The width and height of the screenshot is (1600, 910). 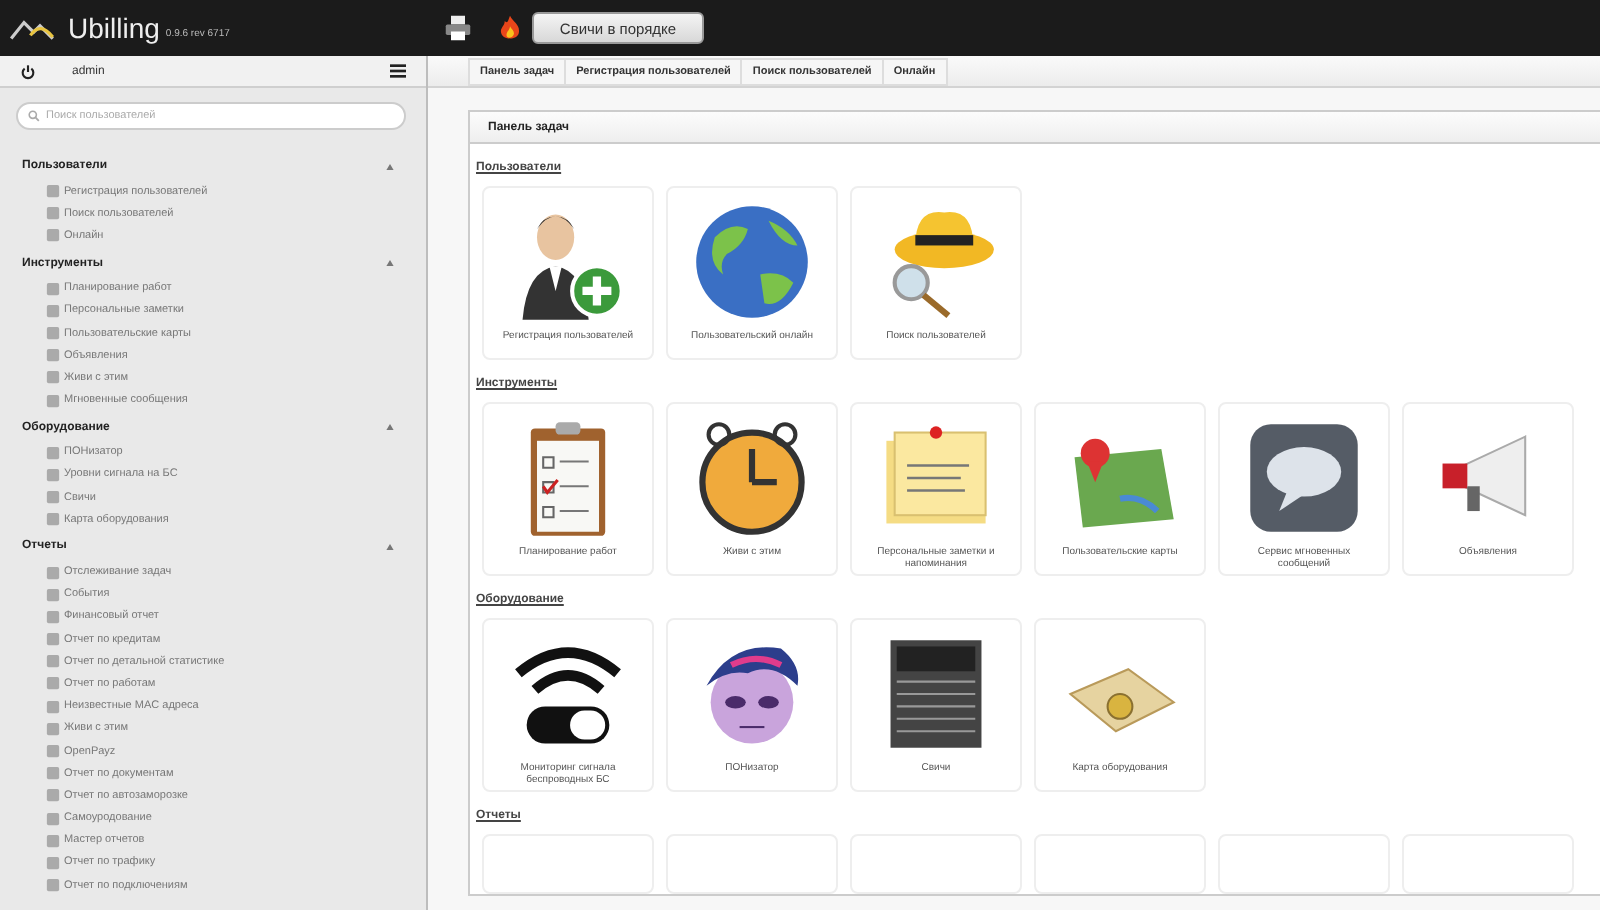 What do you see at coordinates (34, 116) in the screenshot?
I see `search-icon` at bounding box center [34, 116].